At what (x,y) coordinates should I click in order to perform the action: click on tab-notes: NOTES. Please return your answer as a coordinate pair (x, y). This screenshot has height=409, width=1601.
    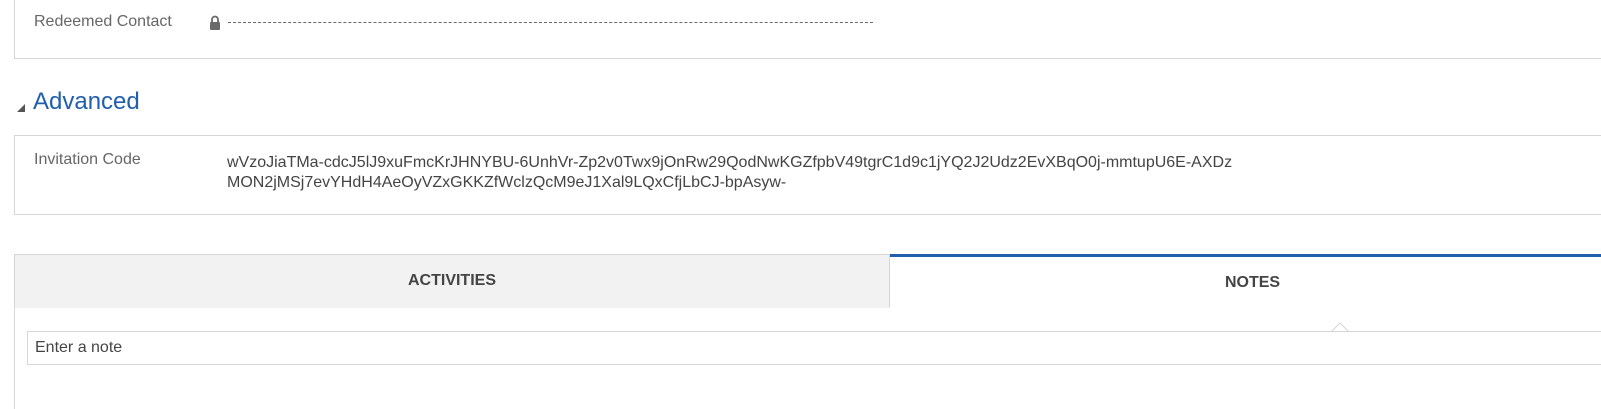
    Looking at the image, I should click on (1245, 281).